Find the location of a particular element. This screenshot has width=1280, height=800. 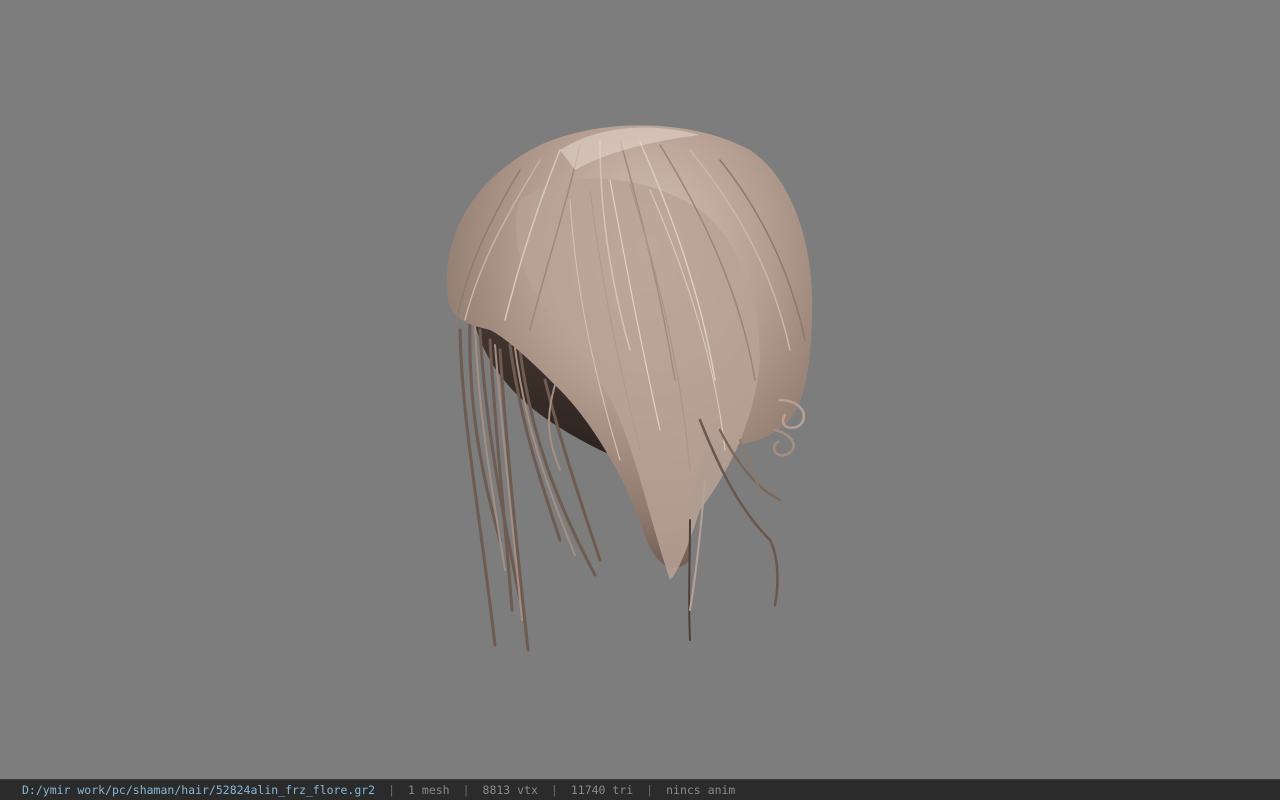

mesh-count: 1 mesh is located at coordinates (429, 790).